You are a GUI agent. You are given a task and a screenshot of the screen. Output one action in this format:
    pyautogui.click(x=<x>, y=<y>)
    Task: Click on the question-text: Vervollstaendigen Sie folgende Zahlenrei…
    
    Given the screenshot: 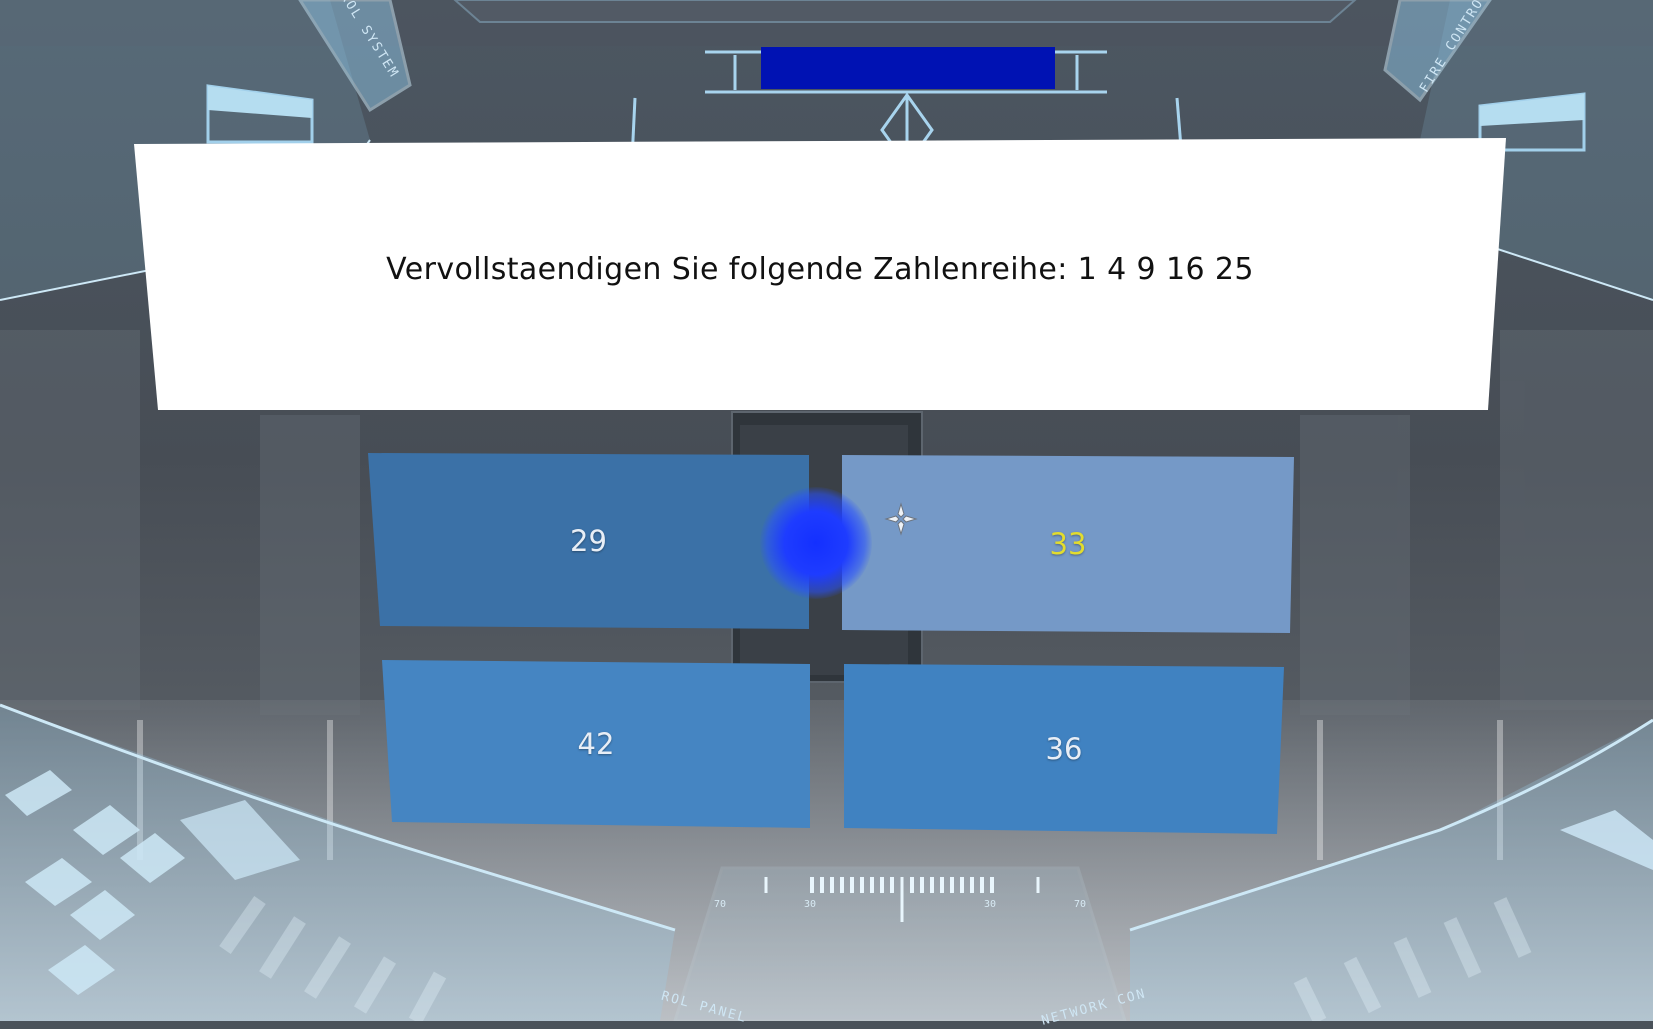 What is the action you would take?
    pyautogui.click(x=820, y=269)
    